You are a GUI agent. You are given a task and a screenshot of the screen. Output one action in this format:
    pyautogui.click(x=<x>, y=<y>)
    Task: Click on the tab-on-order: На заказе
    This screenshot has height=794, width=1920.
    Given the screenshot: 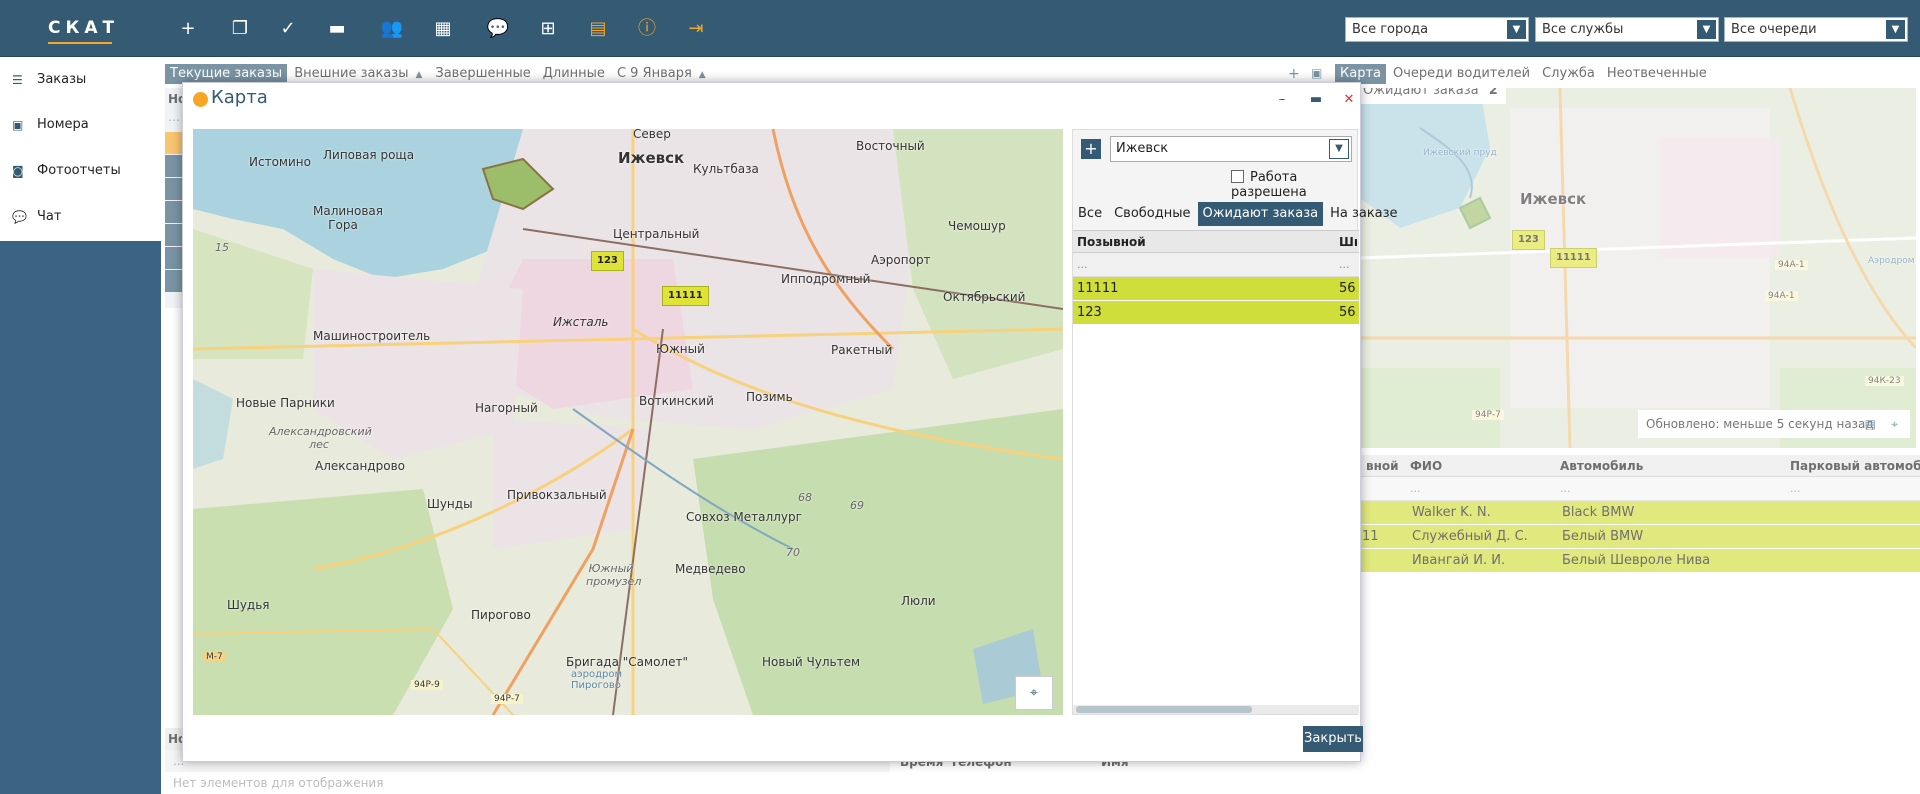 What is the action you would take?
    pyautogui.click(x=1363, y=214)
    